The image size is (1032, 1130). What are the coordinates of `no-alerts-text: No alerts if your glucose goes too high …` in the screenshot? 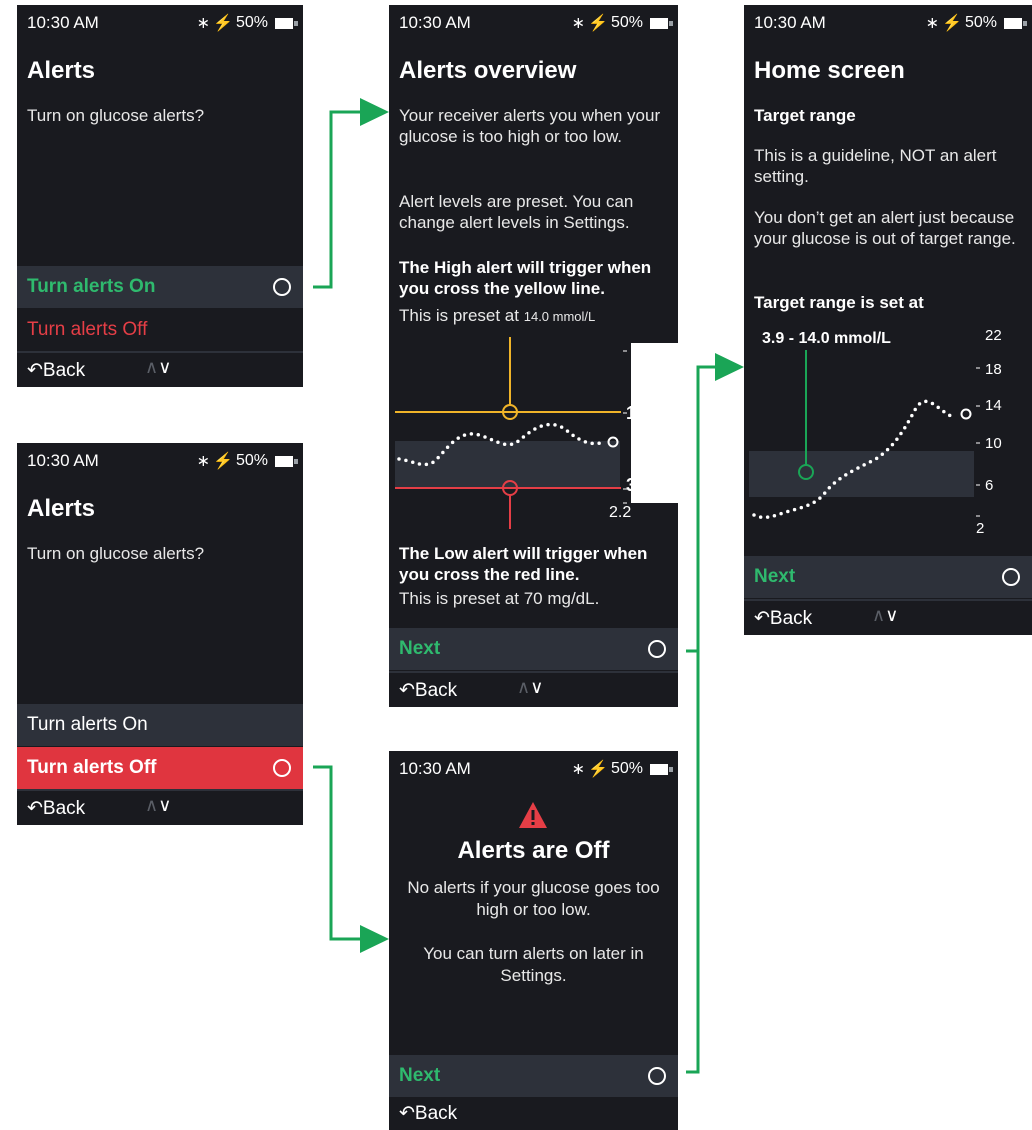 It's located at (533, 898).